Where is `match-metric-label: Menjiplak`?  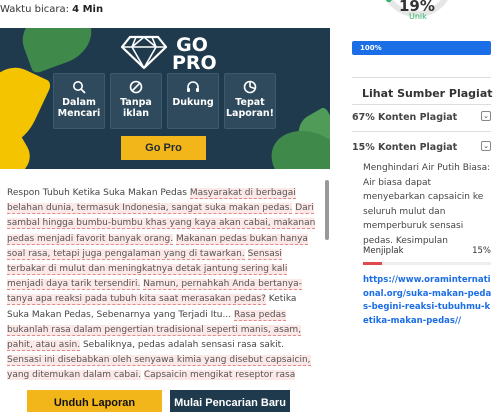 match-metric-label: Menjiplak is located at coordinates (383, 251).